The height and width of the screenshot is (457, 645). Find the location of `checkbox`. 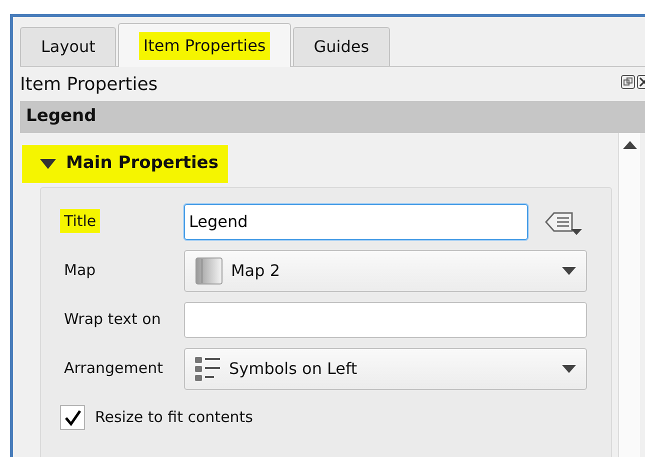

checkbox is located at coordinates (72, 417).